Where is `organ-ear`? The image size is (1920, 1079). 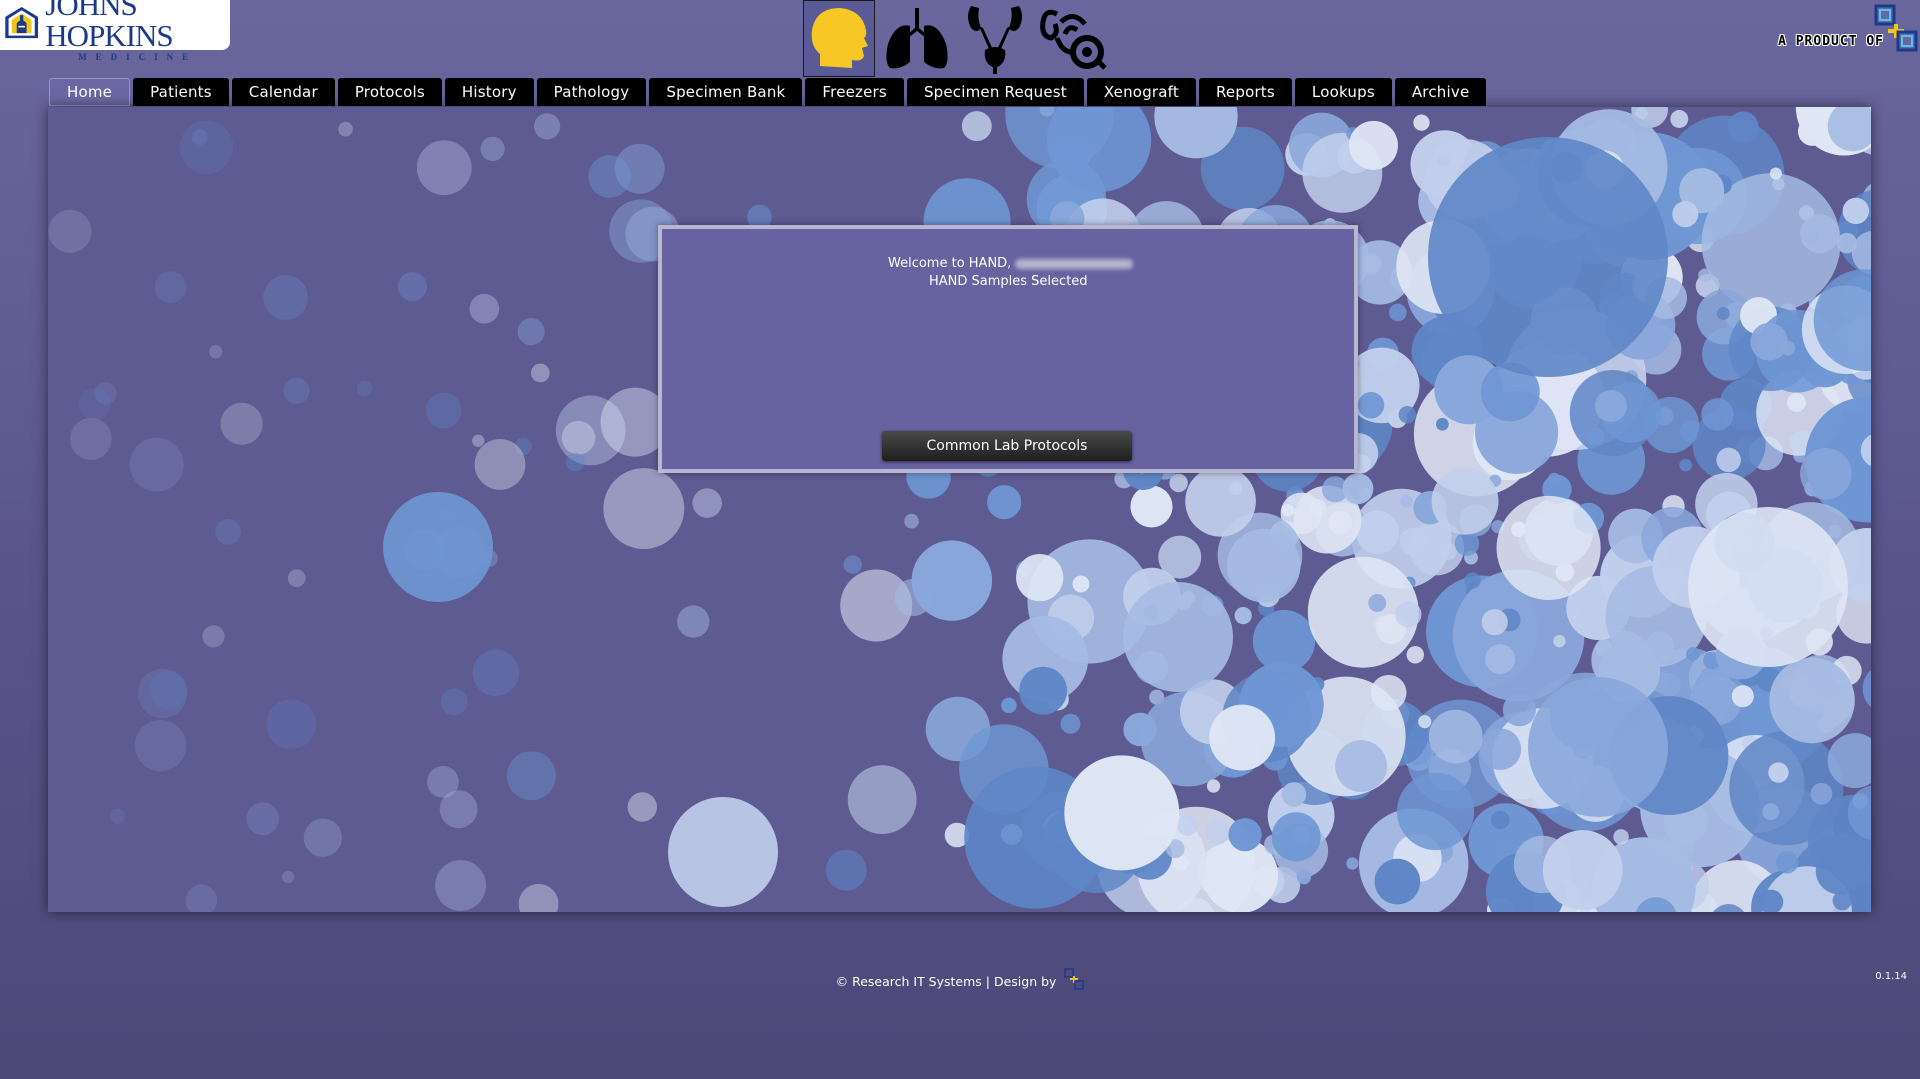
organ-ear is located at coordinates (1073, 38).